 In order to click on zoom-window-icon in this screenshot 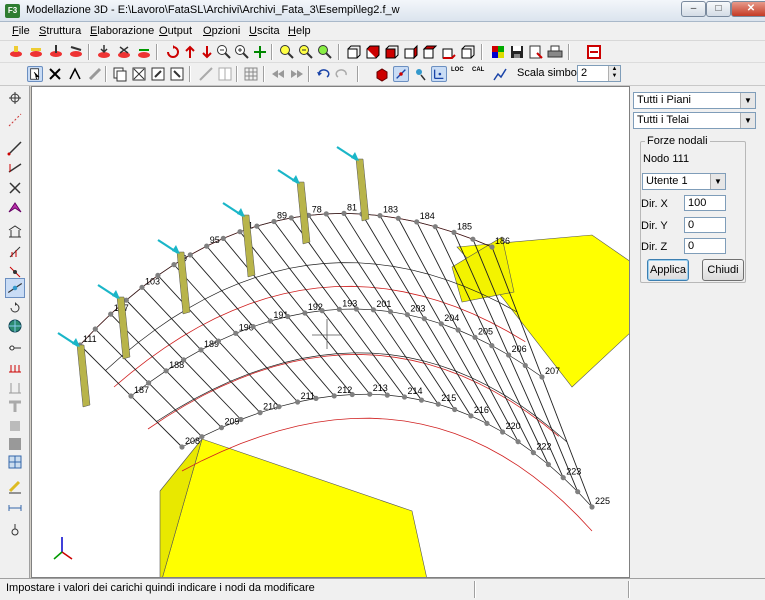, I will do `click(287, 52)`.